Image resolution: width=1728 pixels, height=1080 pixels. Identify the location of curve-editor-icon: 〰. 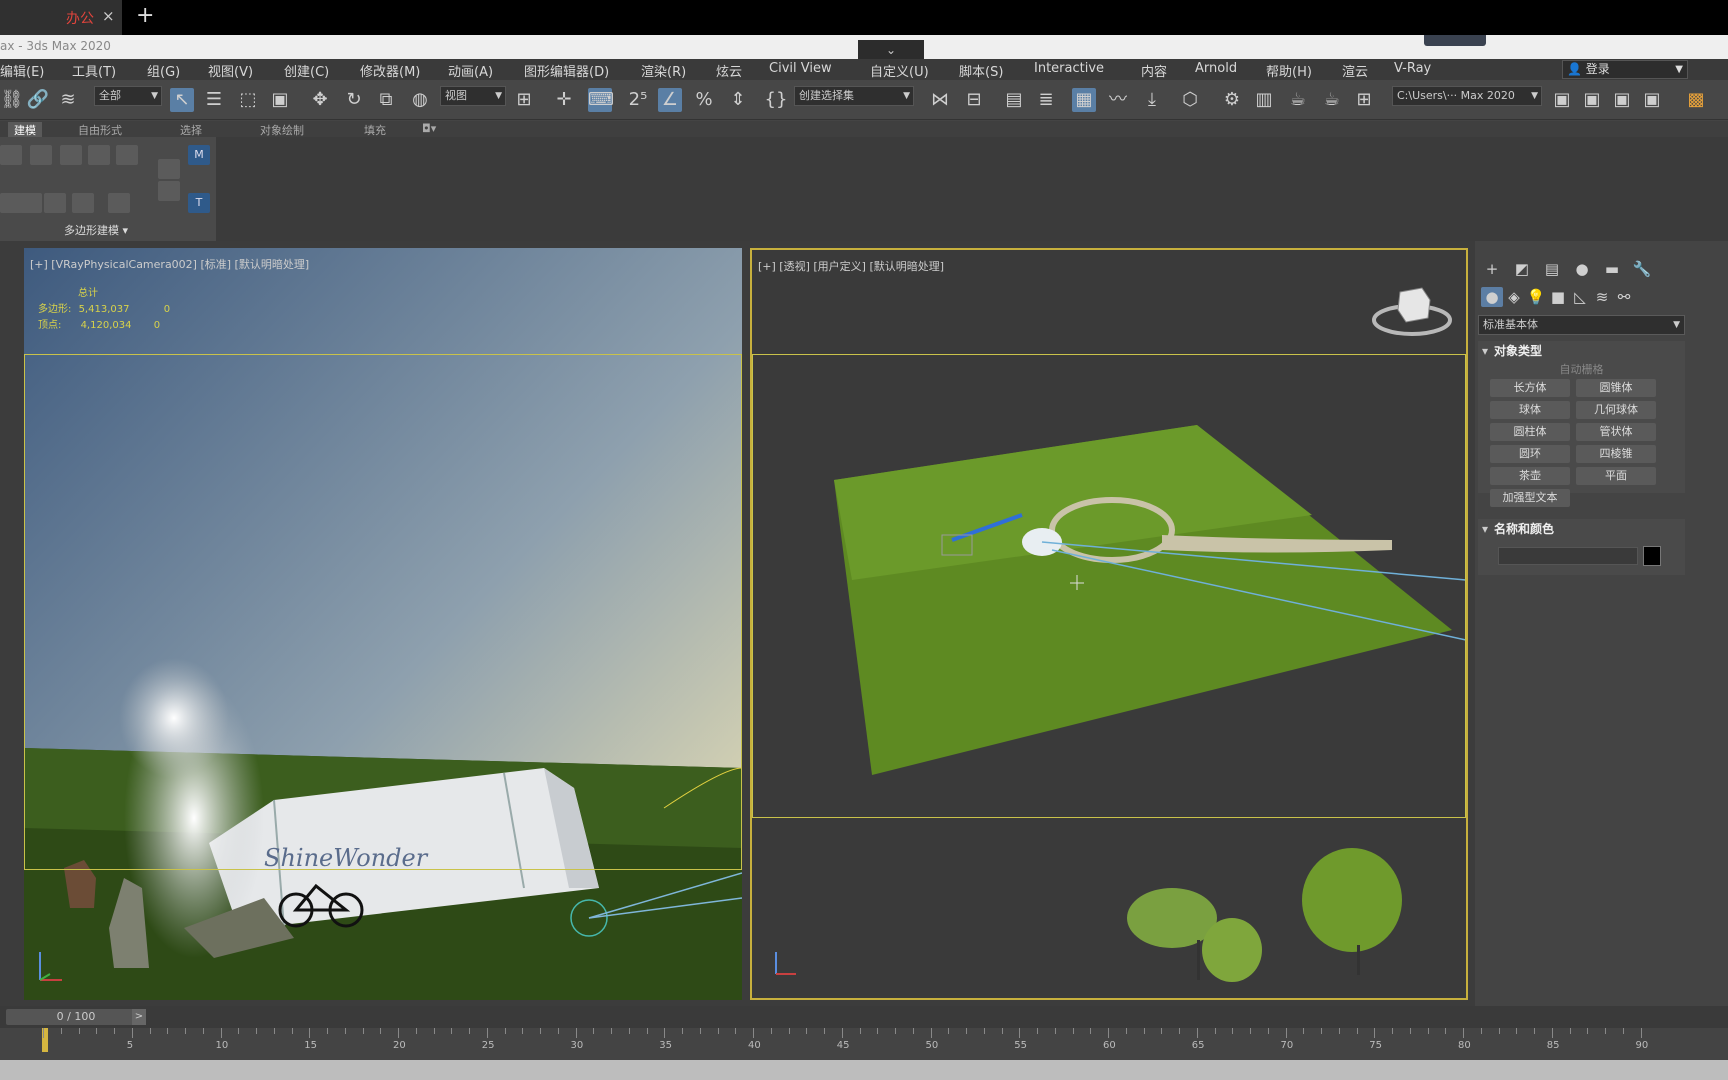
(1118, 100).